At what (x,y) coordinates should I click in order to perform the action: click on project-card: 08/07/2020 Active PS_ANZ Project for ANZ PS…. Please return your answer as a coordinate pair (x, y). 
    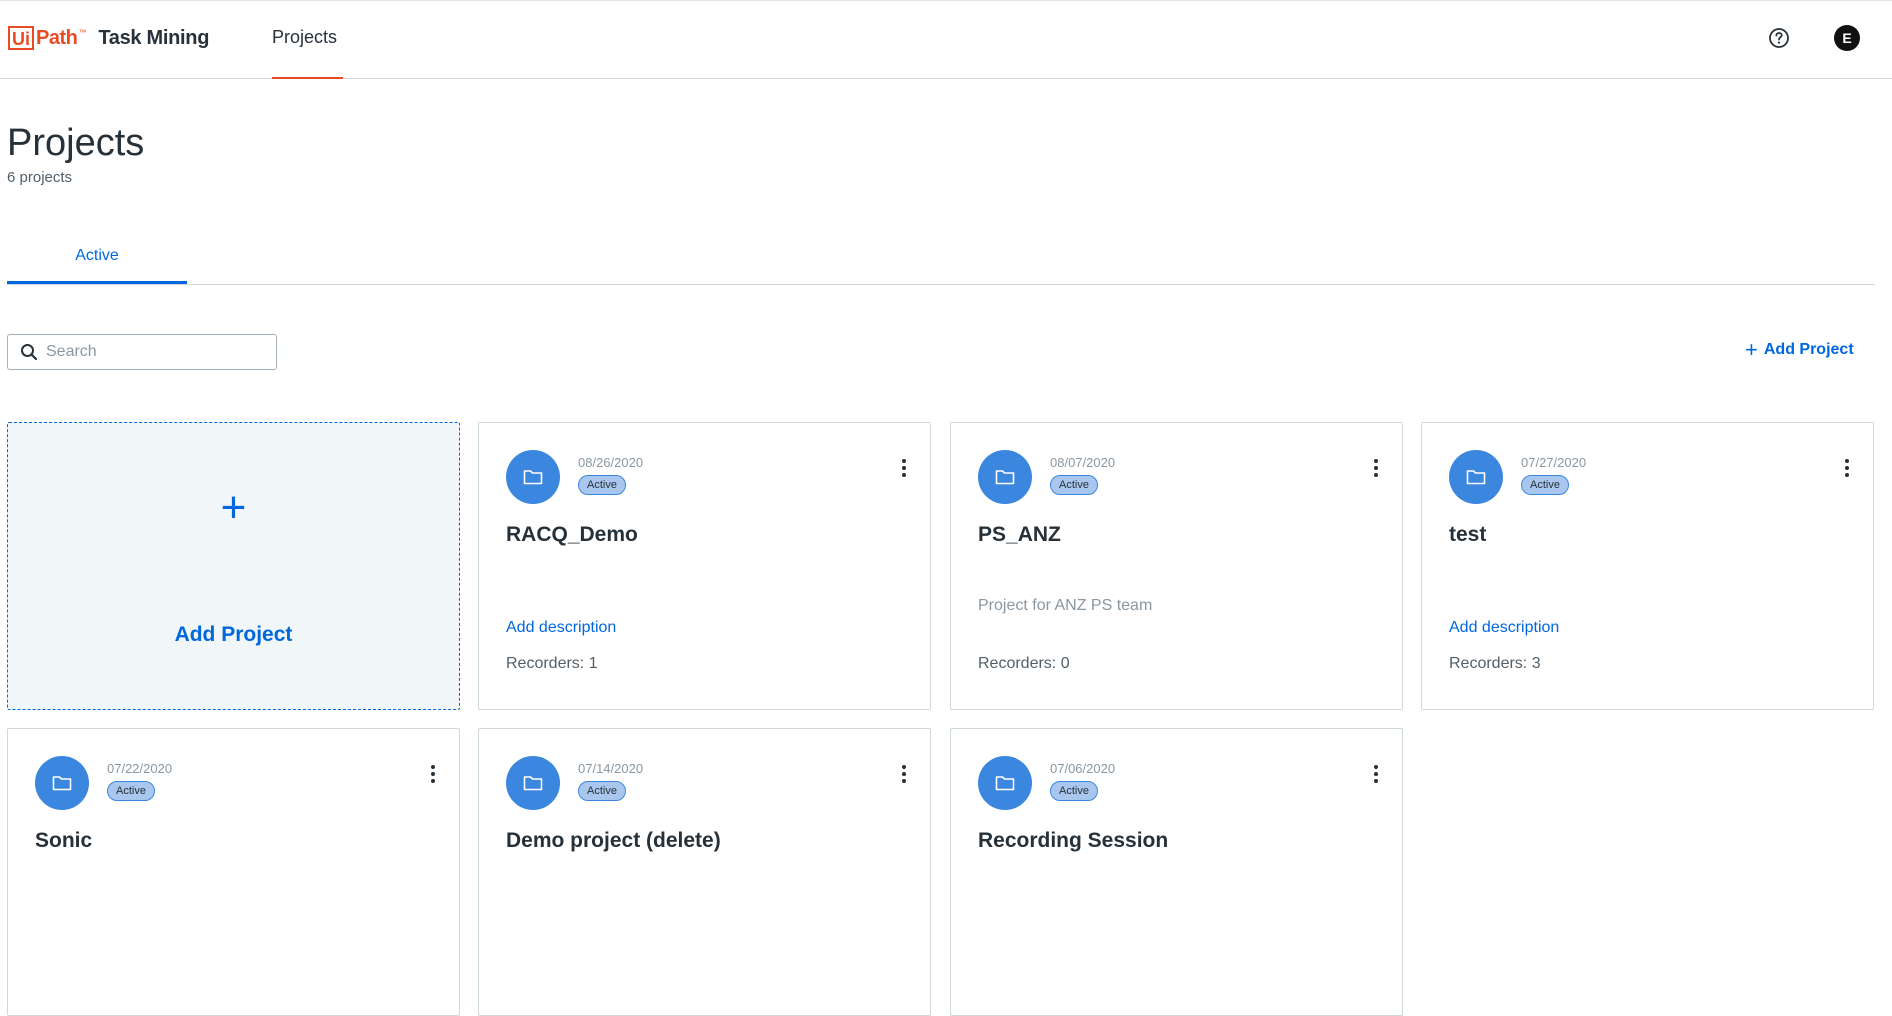
    Looking at the image, I should click on (1176, 566).